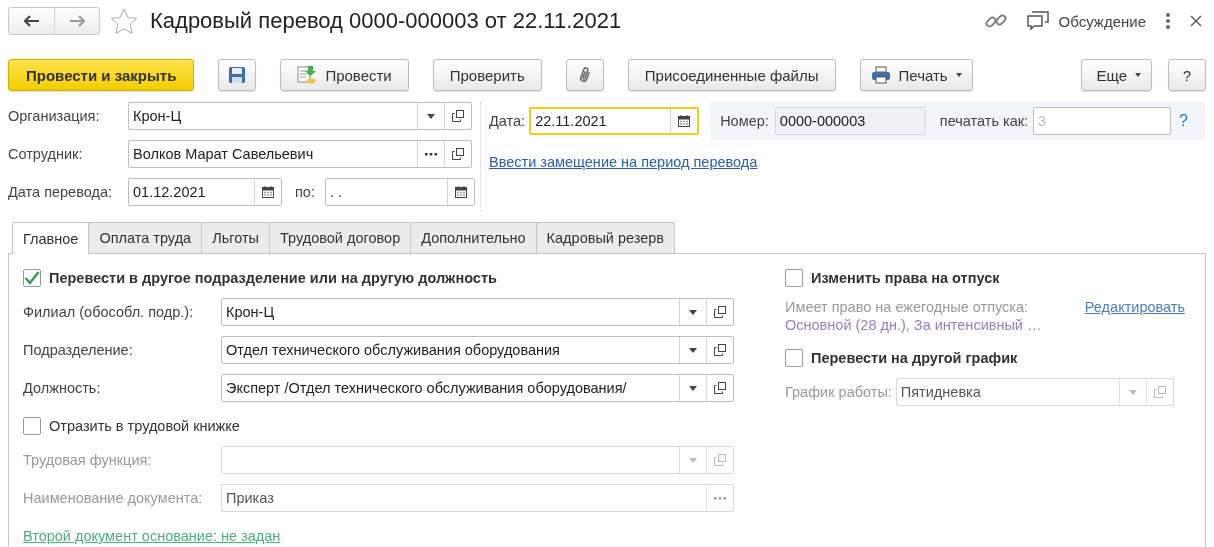 The image size is (1214, 547). Describe the element at coordinates (850, 121) in the screenshot. I see `input-field: 0000-000003` at that location.